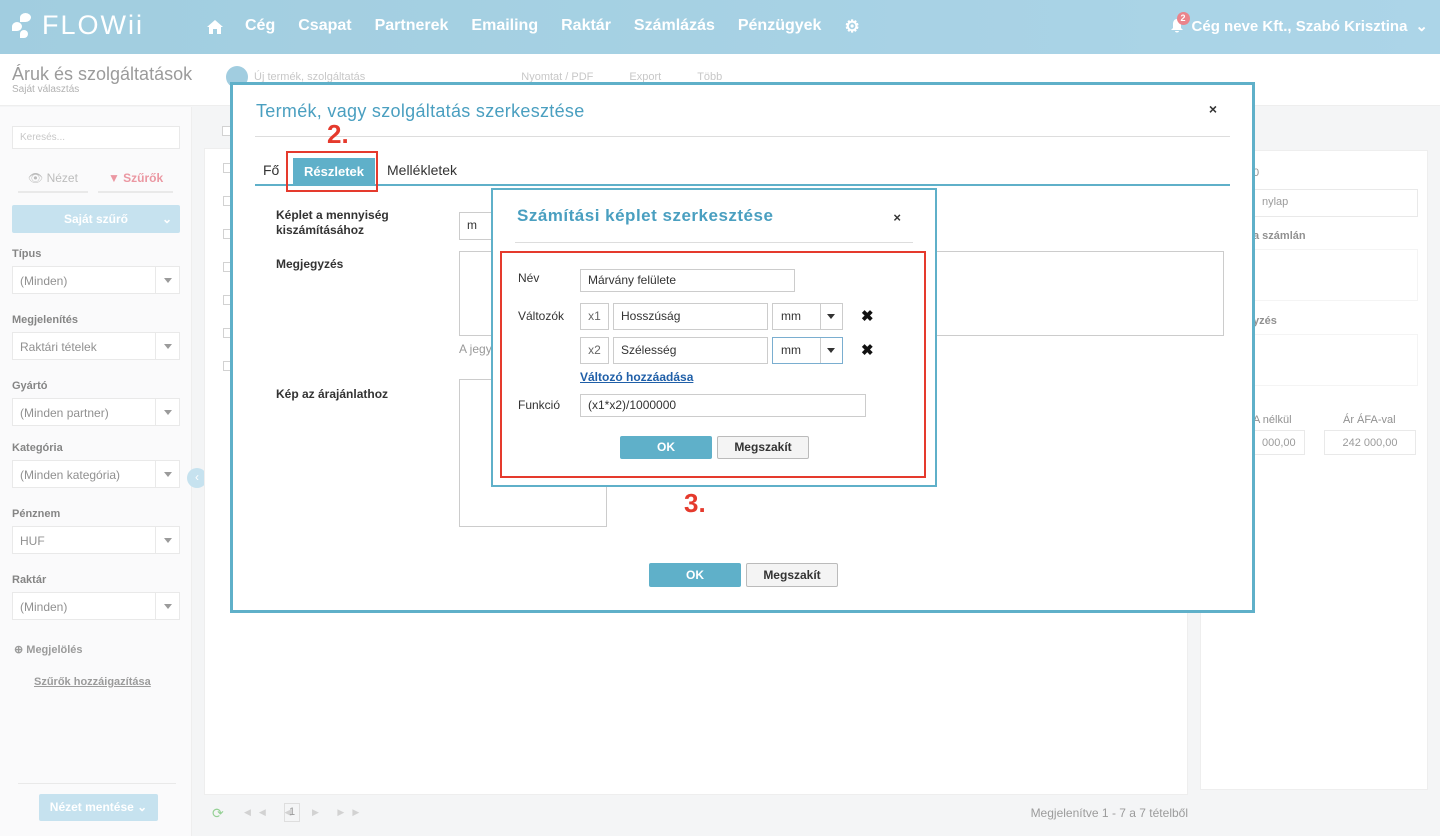 The image size is (1440, 836). Describe the element at coordinates (310, 264) in the screenshot. I see `note-label: Megjegyzés` at that location.